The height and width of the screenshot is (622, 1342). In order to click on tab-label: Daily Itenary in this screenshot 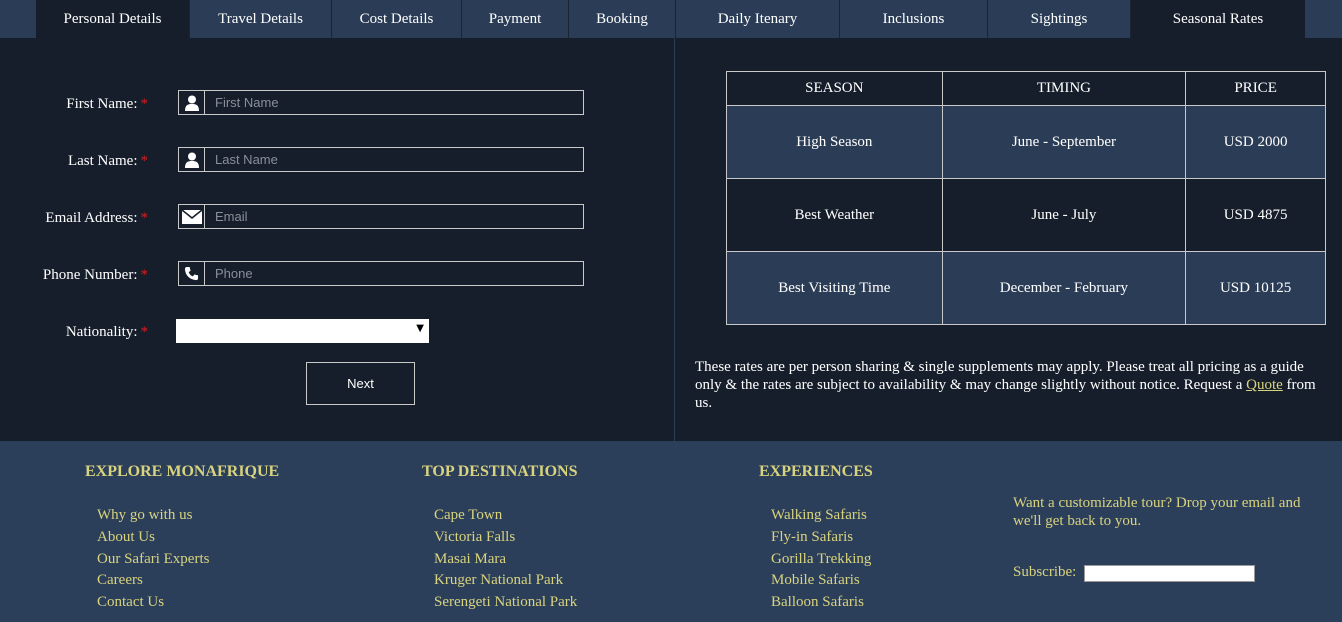, I will do `click(757, 18)`.